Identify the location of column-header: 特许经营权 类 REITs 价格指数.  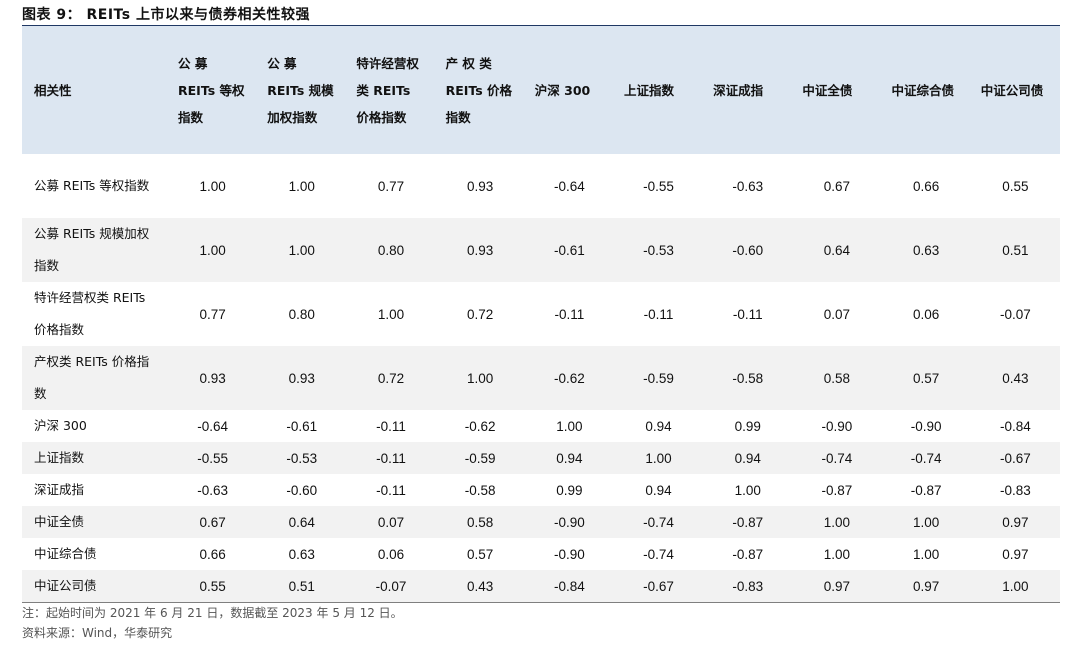
(391, 90).